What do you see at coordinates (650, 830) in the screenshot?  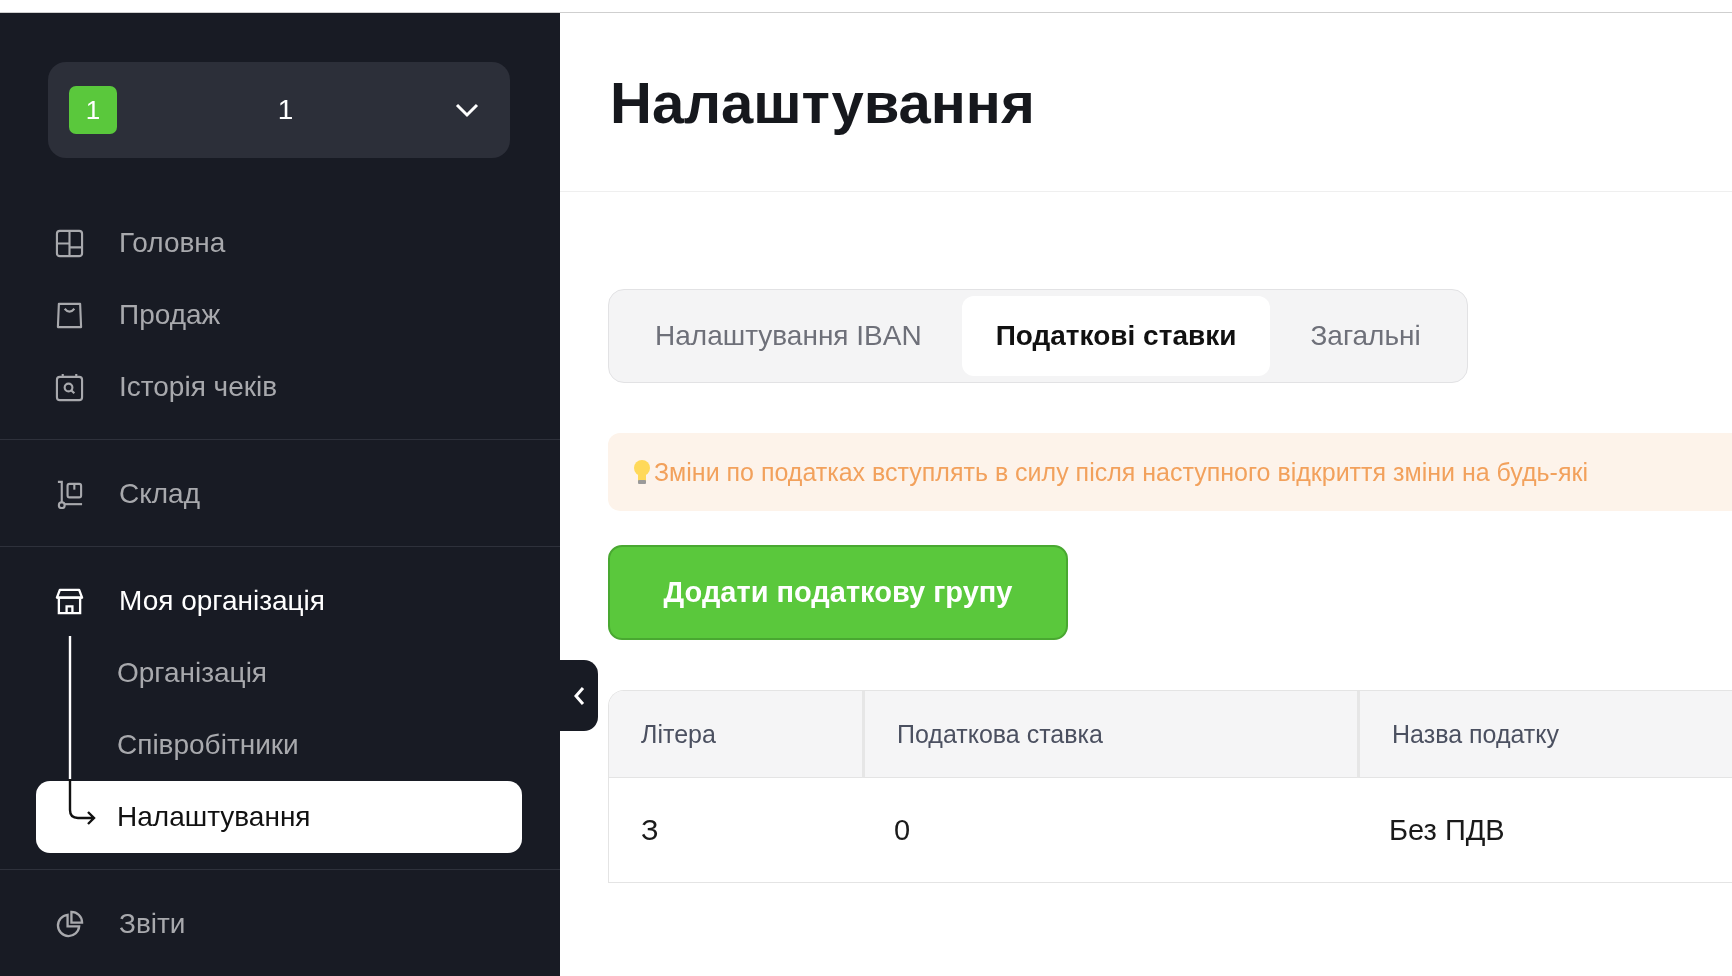 I see `table-cell-text: З` at bounding box center [650, 830].